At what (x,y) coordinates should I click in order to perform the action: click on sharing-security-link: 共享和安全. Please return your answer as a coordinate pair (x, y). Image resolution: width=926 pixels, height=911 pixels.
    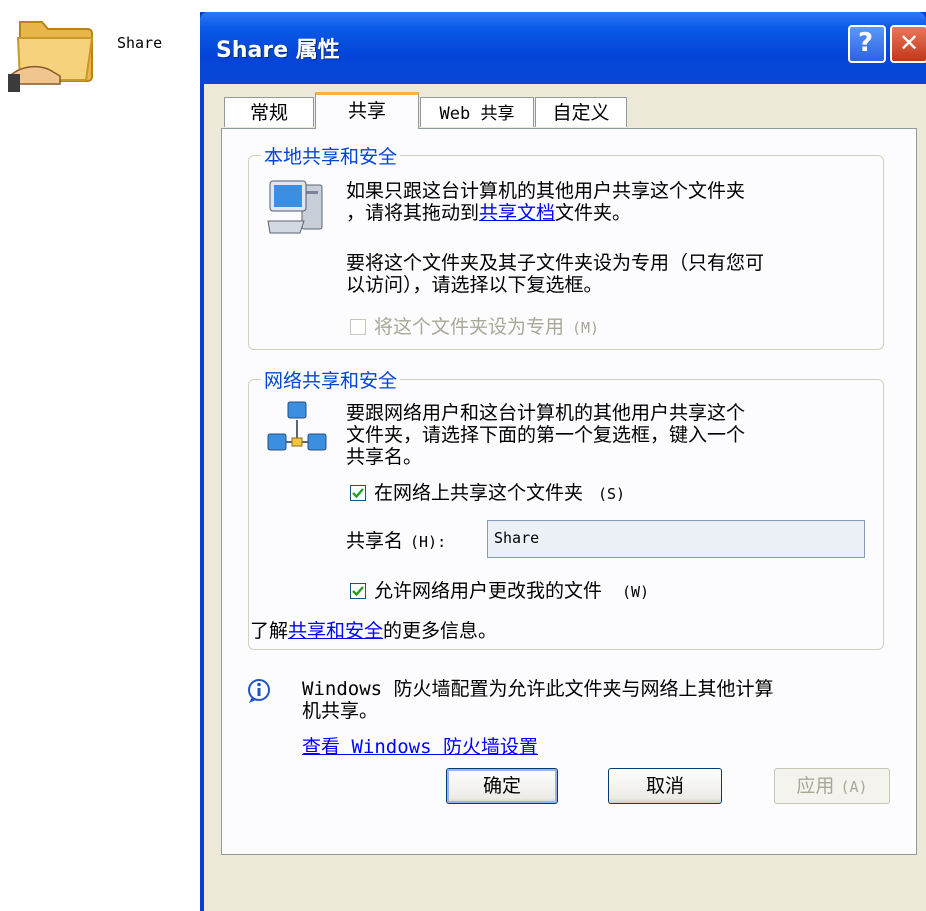
    Looking at the image, I should click on (335, 631).